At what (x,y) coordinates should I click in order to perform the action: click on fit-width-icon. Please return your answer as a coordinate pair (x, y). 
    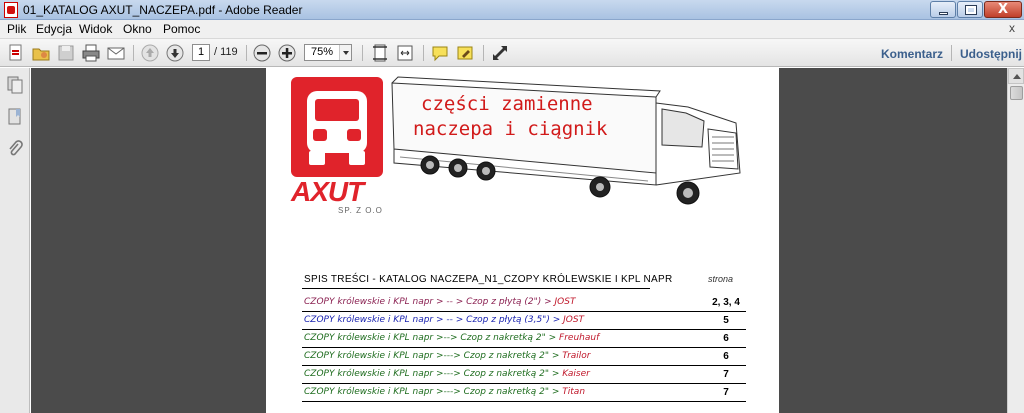
    Looking at the image, I should click on (405, 53).